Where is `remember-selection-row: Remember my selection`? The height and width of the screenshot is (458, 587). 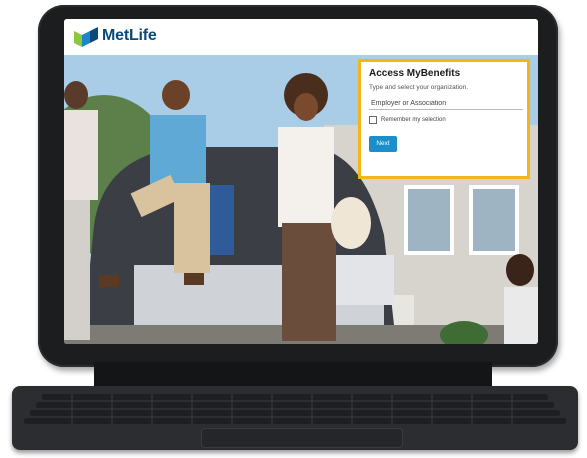
remember-selection-row: Remember my selection is located at coordinates (444, 120).